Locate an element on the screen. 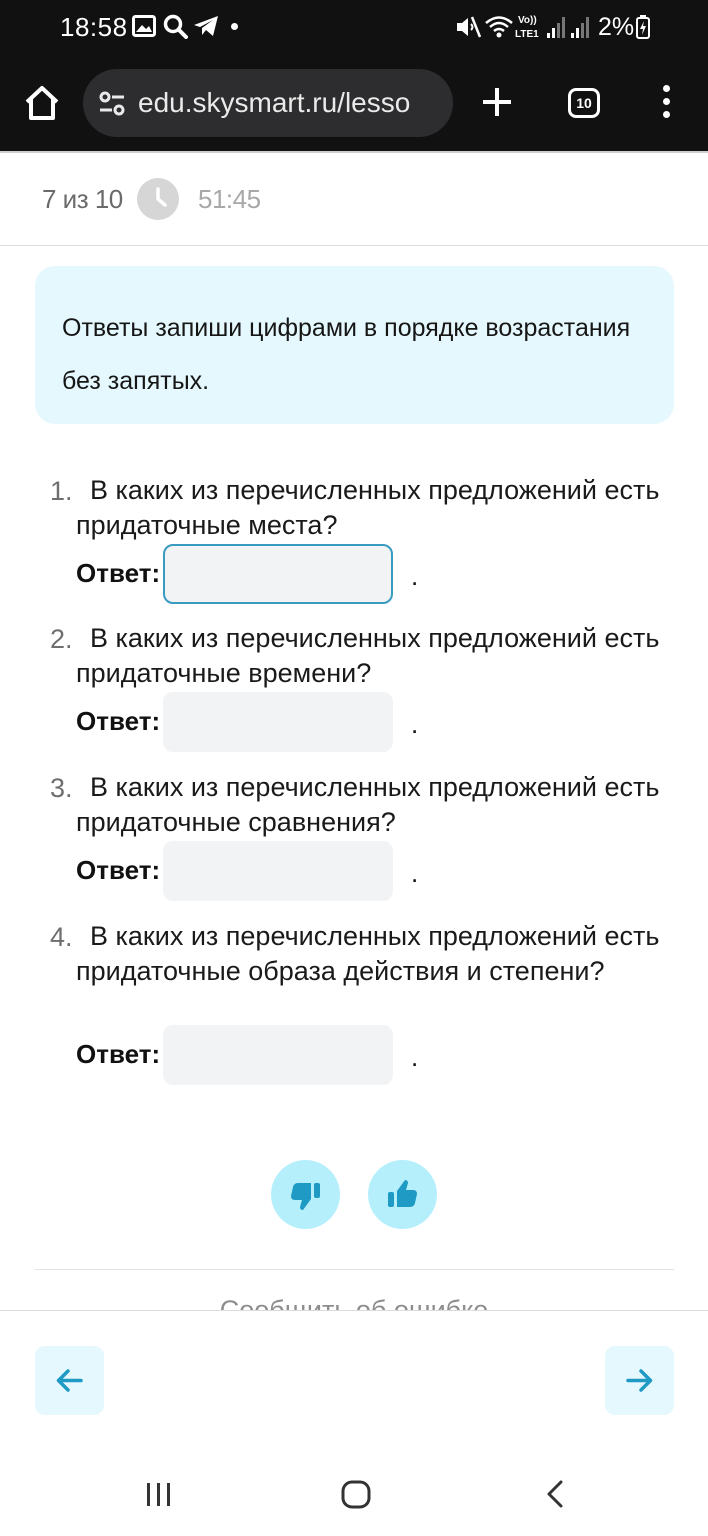 This screenshot has height=1536, width=708. arrow-left-icon is located at coordinates (69, 1380).